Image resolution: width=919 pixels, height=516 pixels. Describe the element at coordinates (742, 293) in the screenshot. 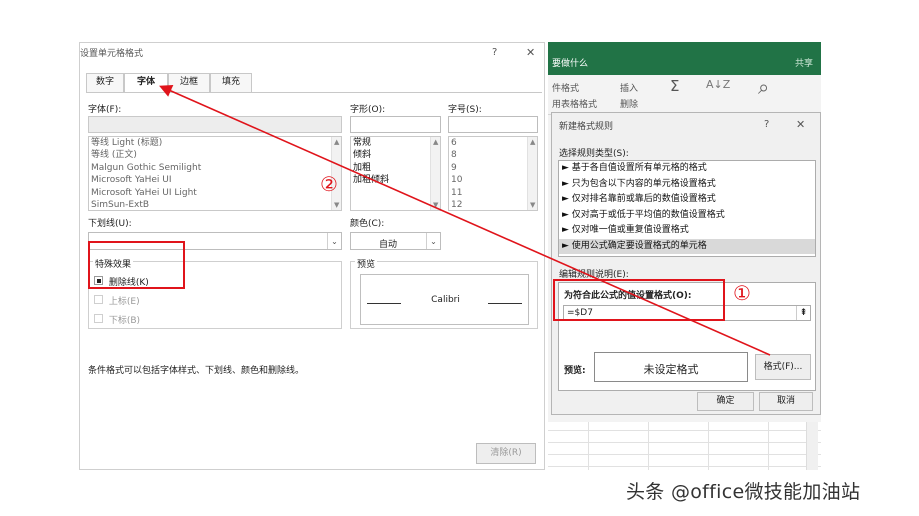

I see `step-1-marker: ①` at that location.